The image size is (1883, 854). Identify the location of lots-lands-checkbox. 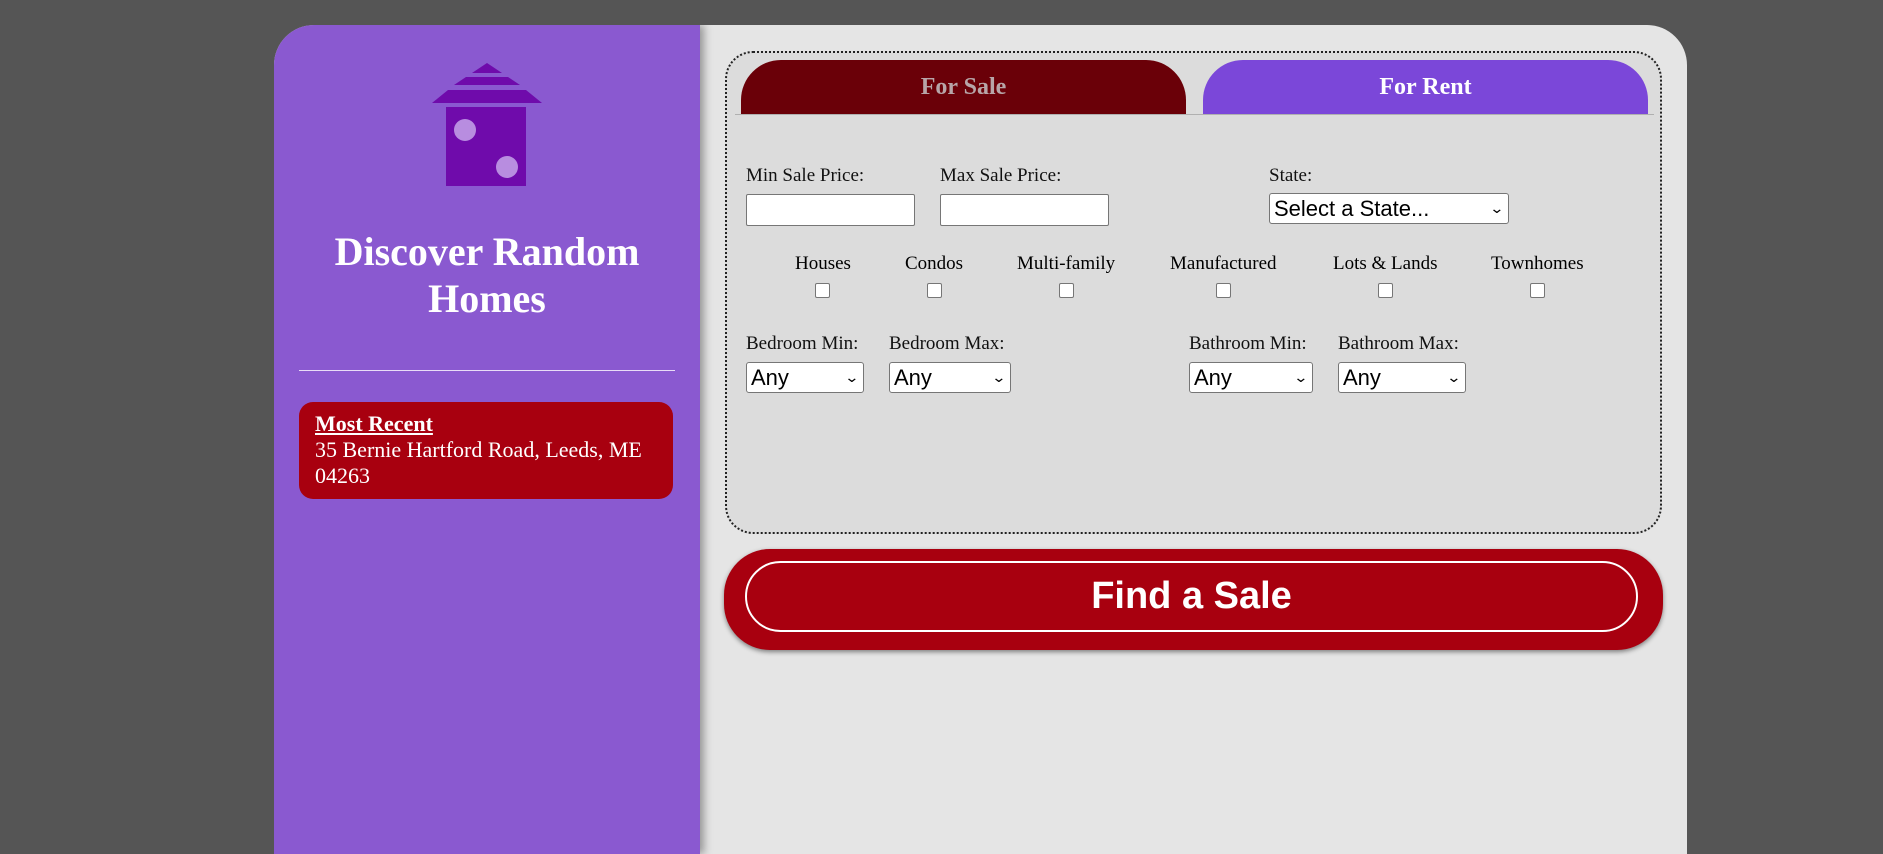
(1385, 290).